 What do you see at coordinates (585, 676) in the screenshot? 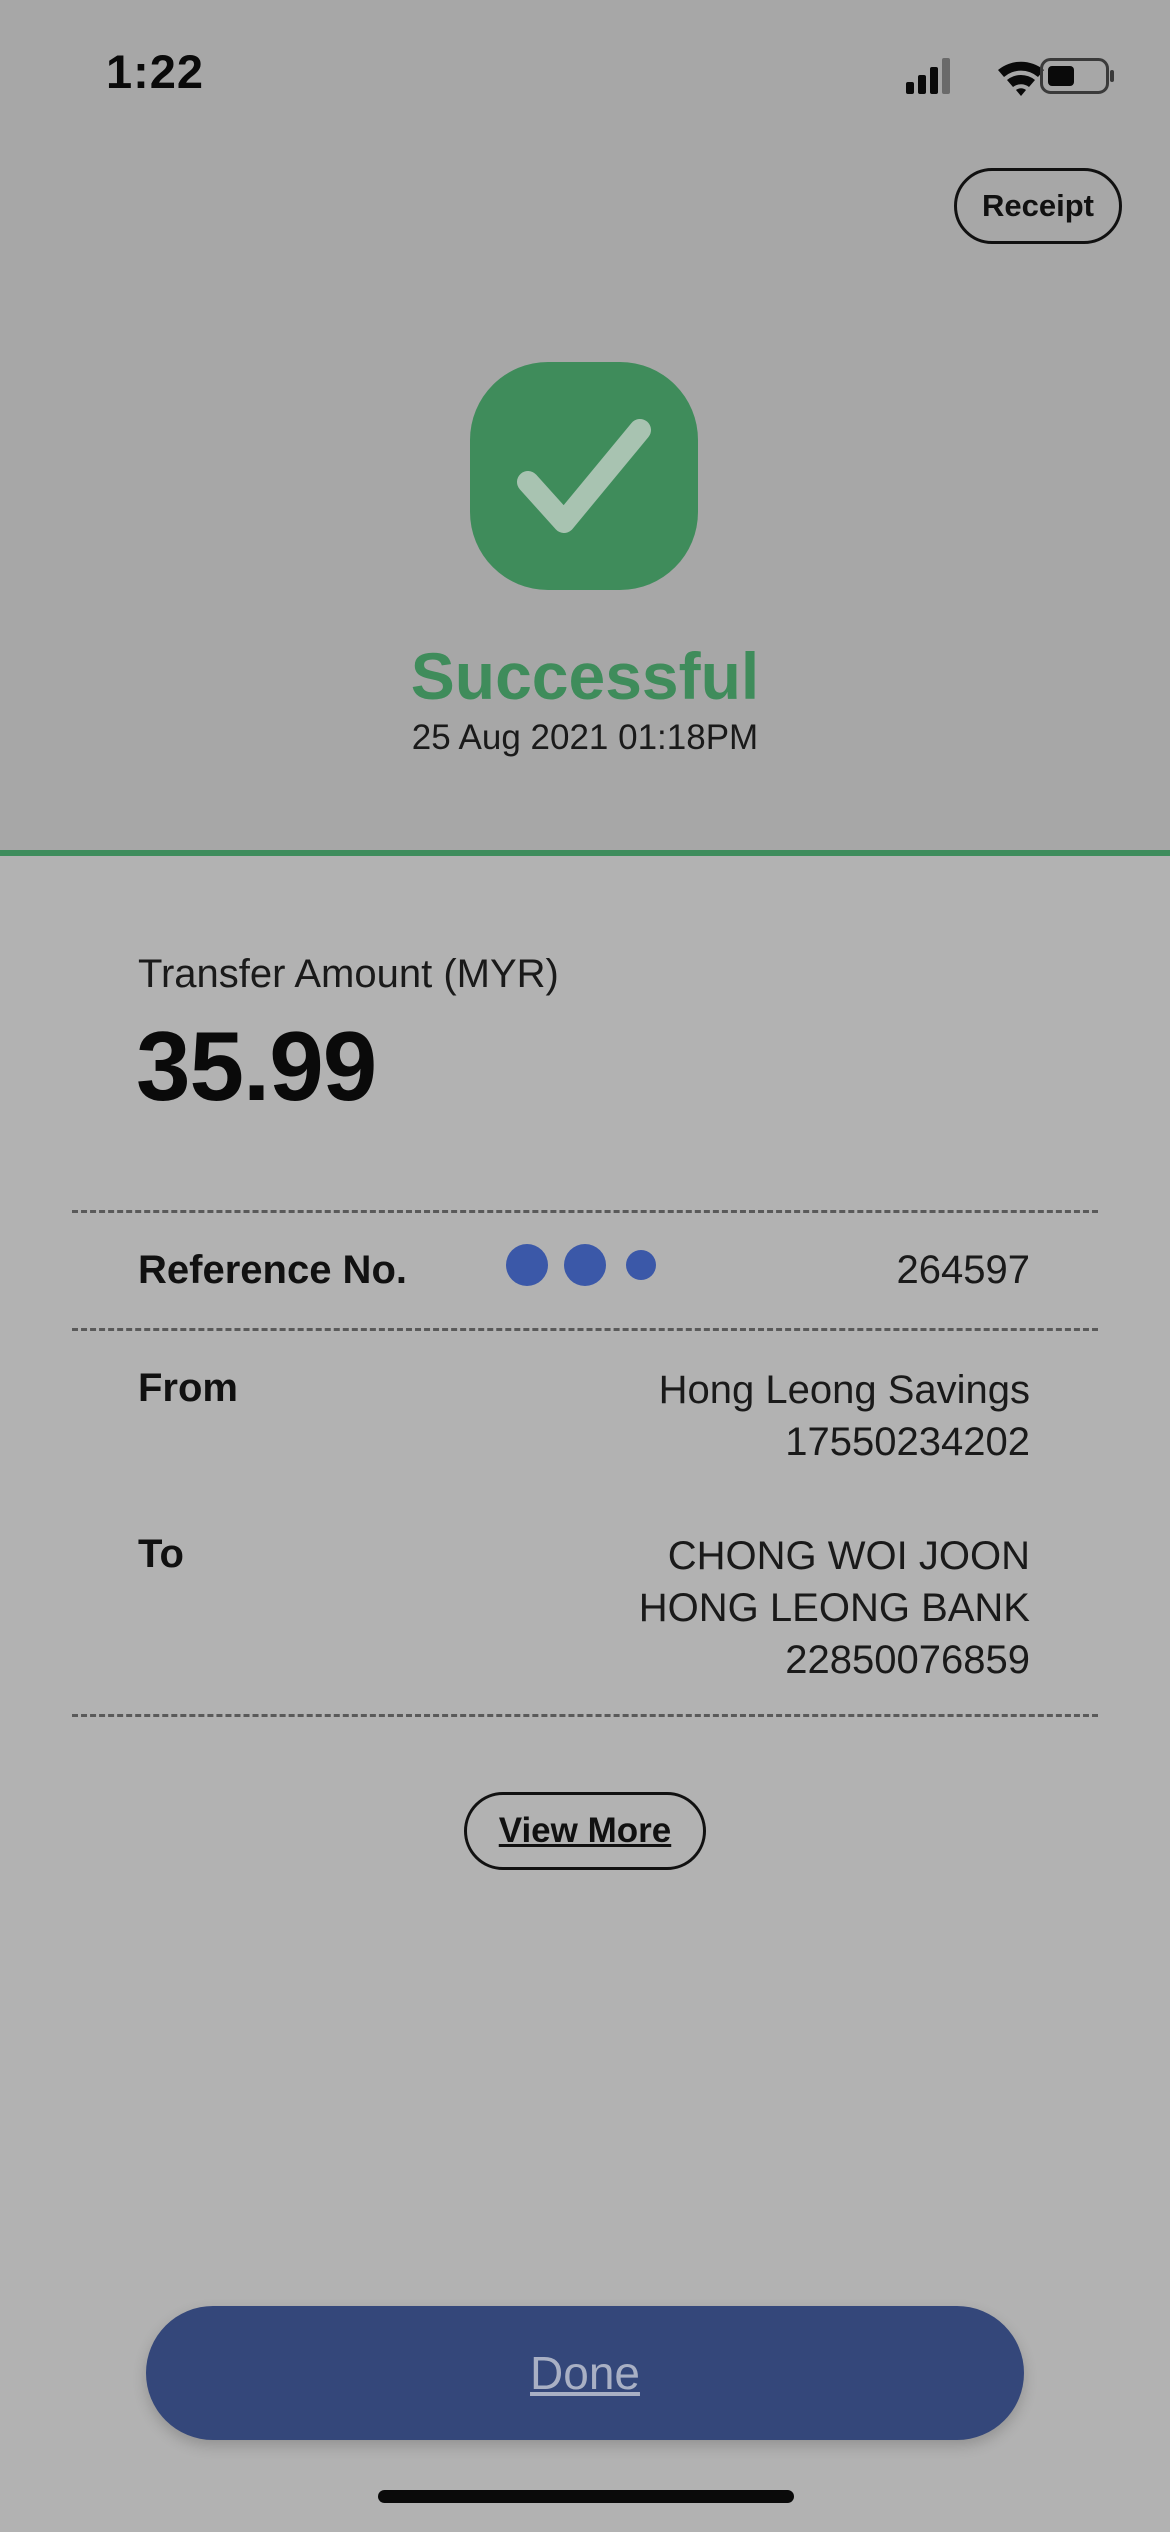
I see `status-title: Successful` at bounding box center [585, 676].